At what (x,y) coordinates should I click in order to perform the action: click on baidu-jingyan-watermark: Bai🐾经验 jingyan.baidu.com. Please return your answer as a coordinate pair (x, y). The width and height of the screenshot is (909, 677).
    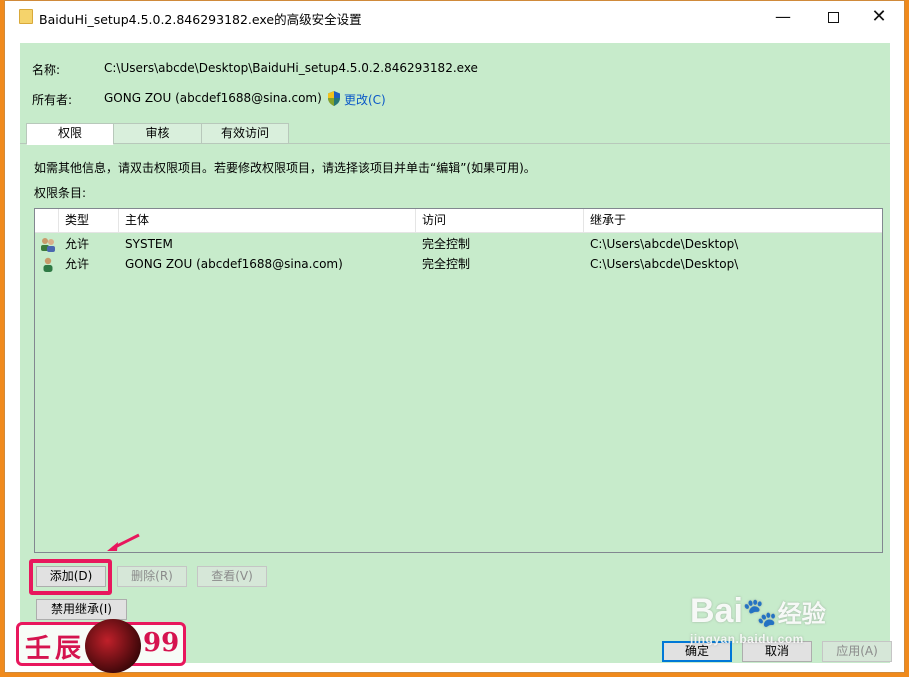
    Looking at the image, I should click on (758, 619).